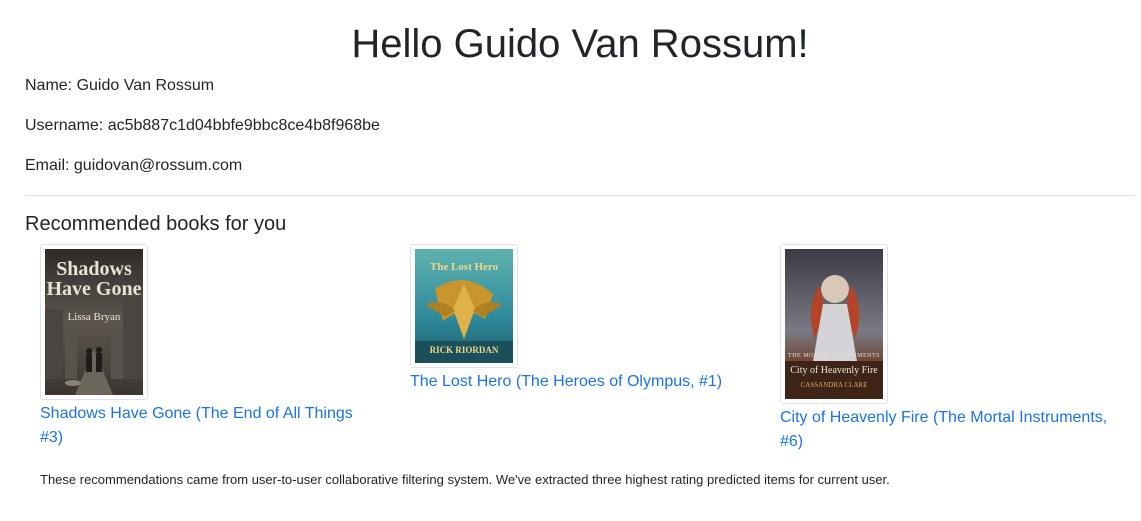  I want to click on cover-title: City of Heavenly Fire, so click(834, 370).